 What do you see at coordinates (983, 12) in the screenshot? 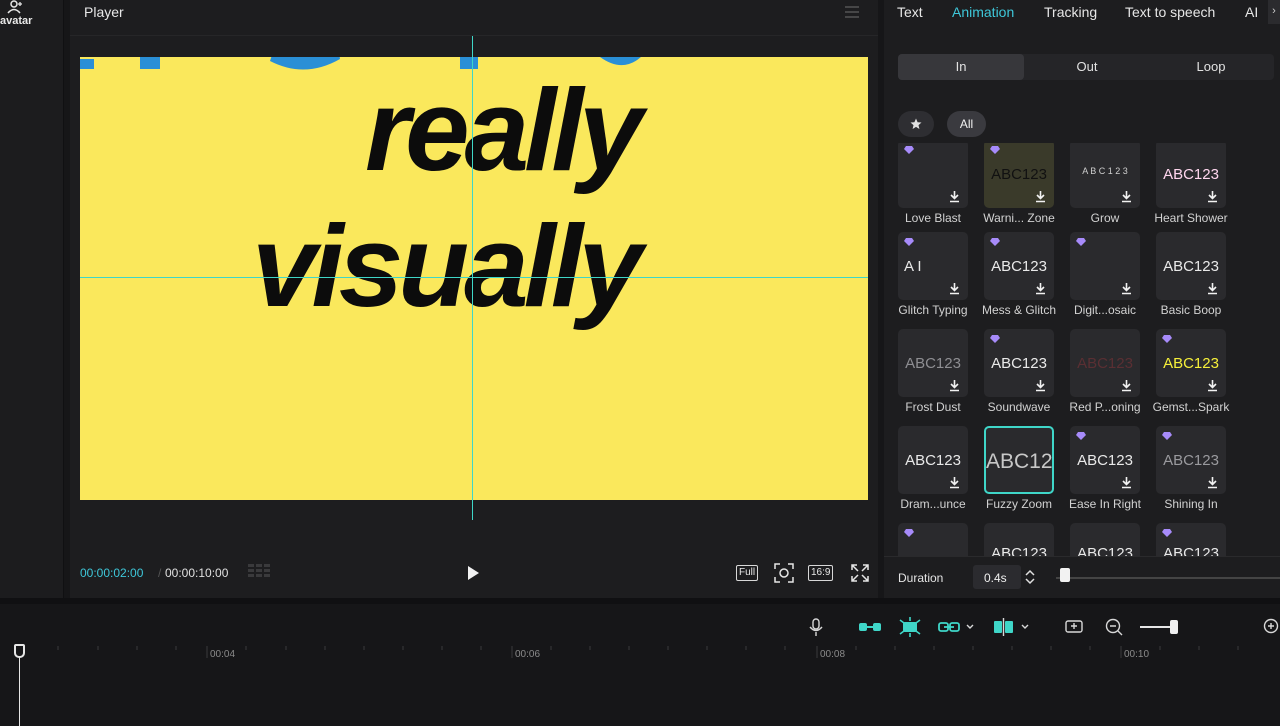
I see `tab-animation: Animation` at bounding box center [983, 12].